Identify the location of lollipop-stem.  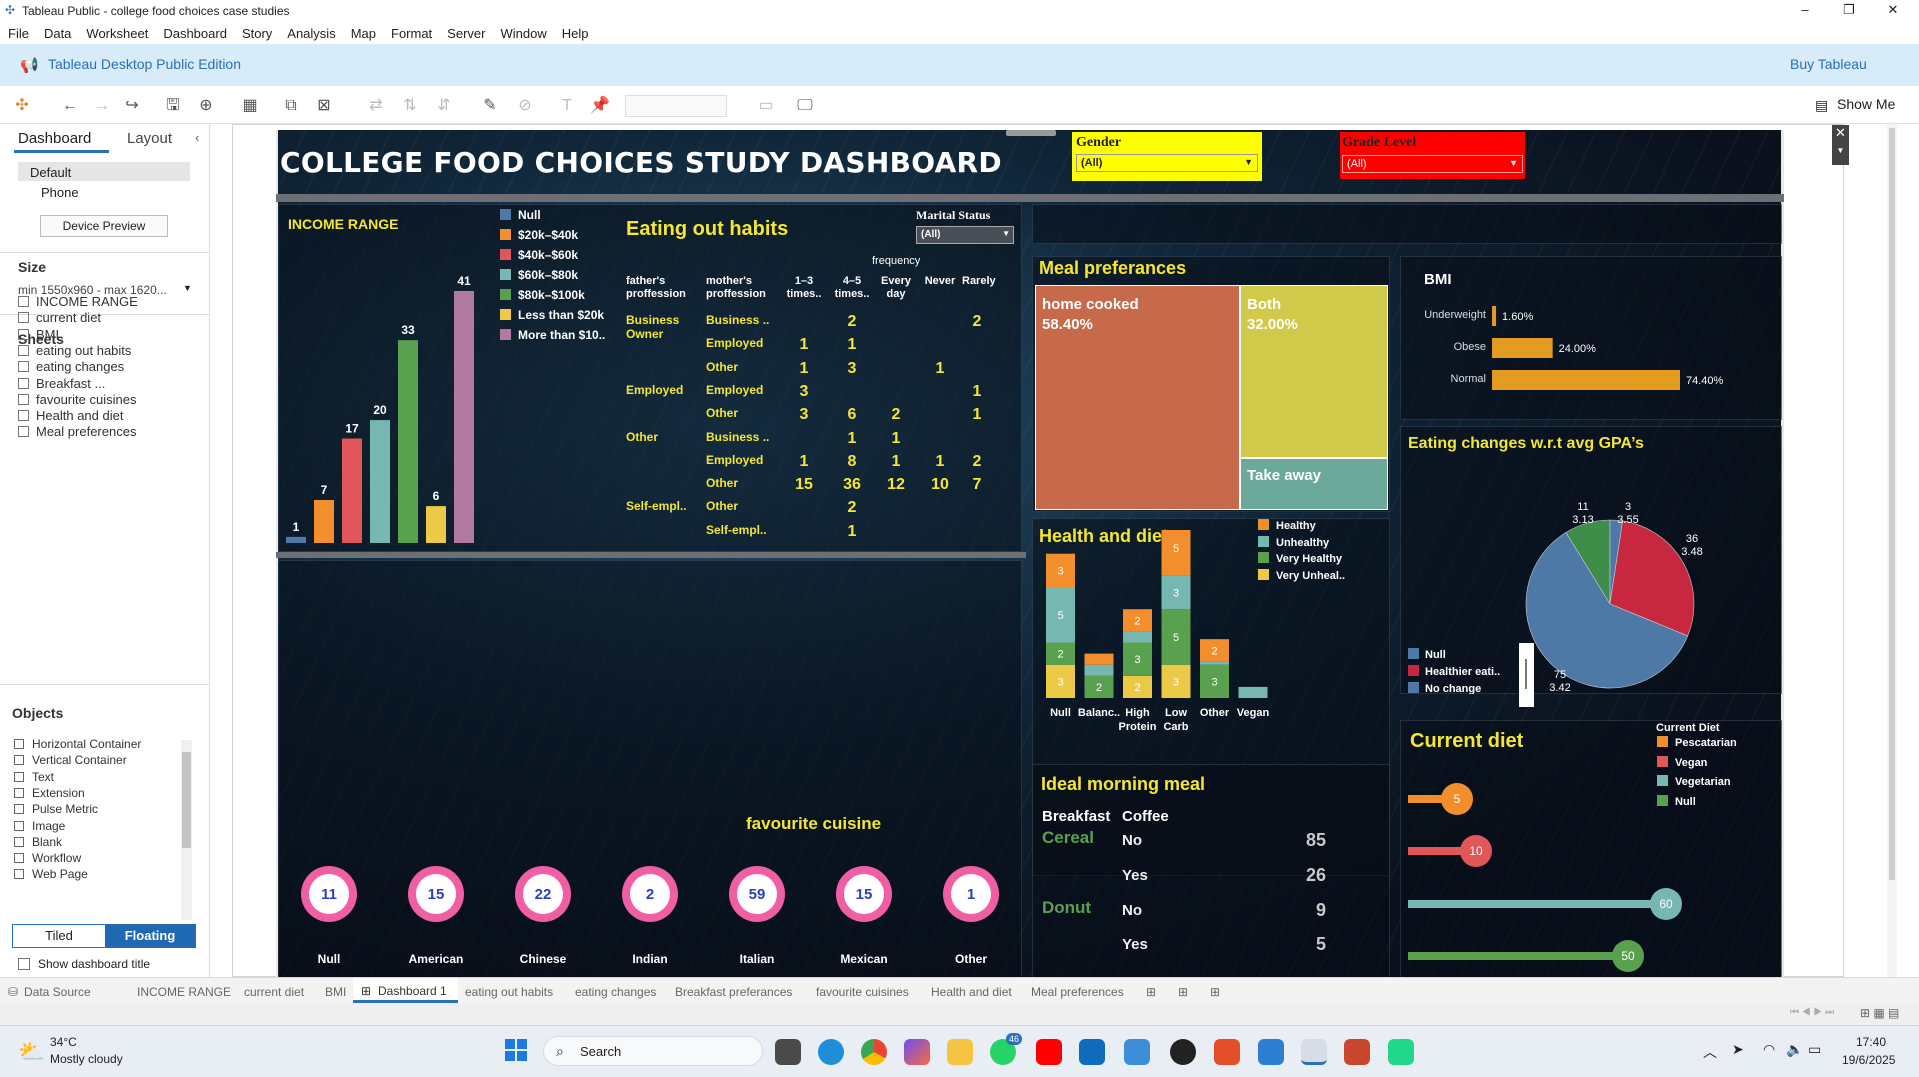
(1537, 904).